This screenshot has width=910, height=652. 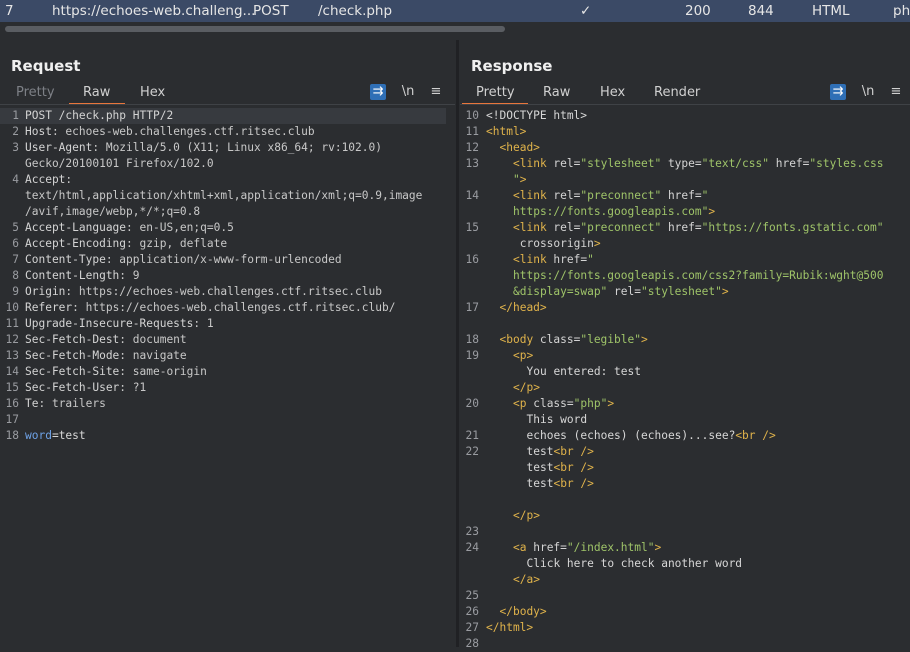 I want to click on code-token-txt: Click here to check another word, so click(x=634, y=563).